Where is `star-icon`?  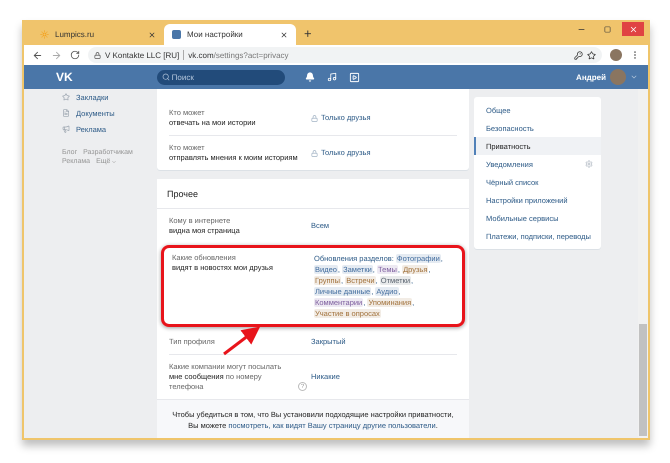
star-icon is located at coordinates (66, 97).